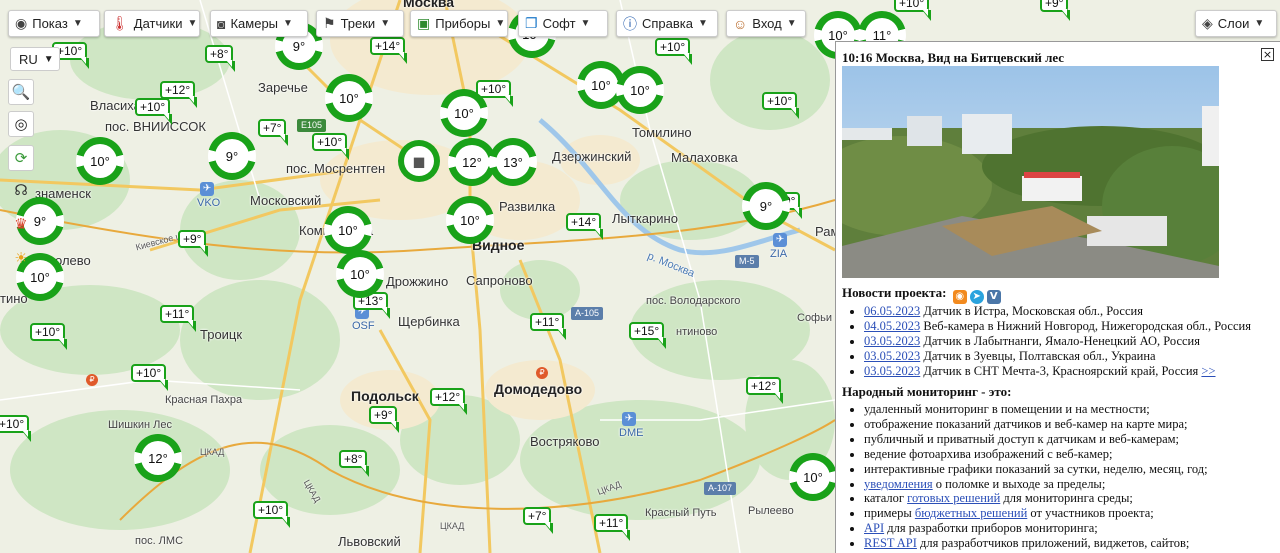 The height and width of the screenshot is (553, 1280). I want to click on layers-menu-button: ◈ Слои ▼, so click(1236, 23).